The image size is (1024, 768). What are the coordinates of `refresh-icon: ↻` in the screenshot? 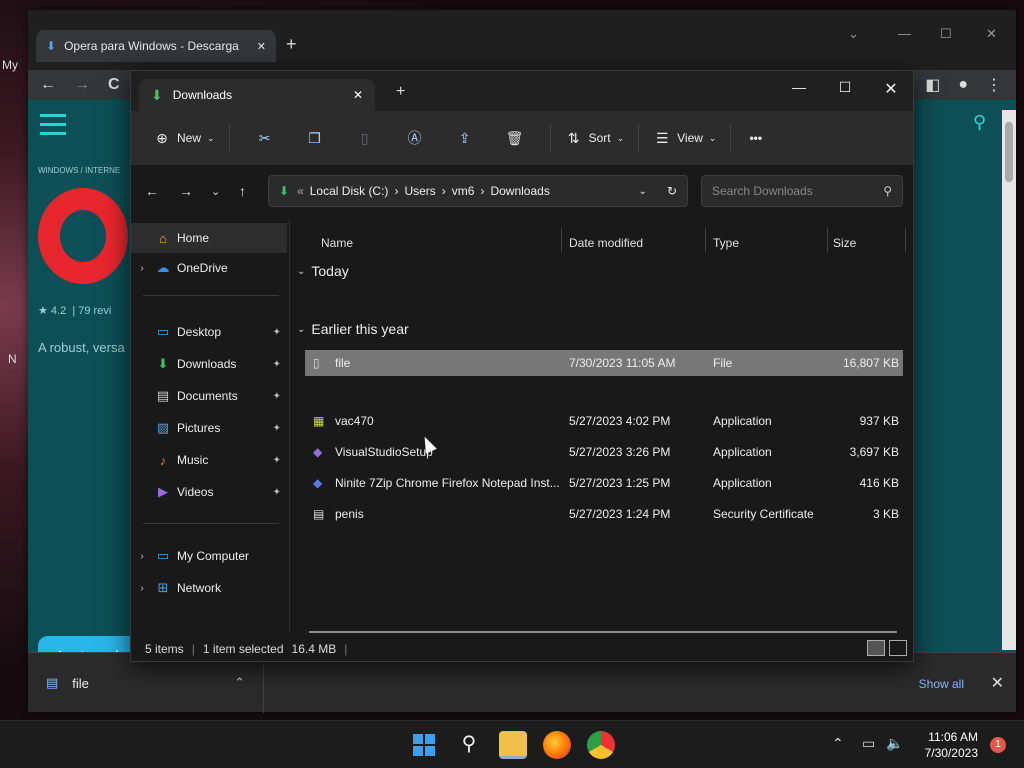 It's located at (672, 191).